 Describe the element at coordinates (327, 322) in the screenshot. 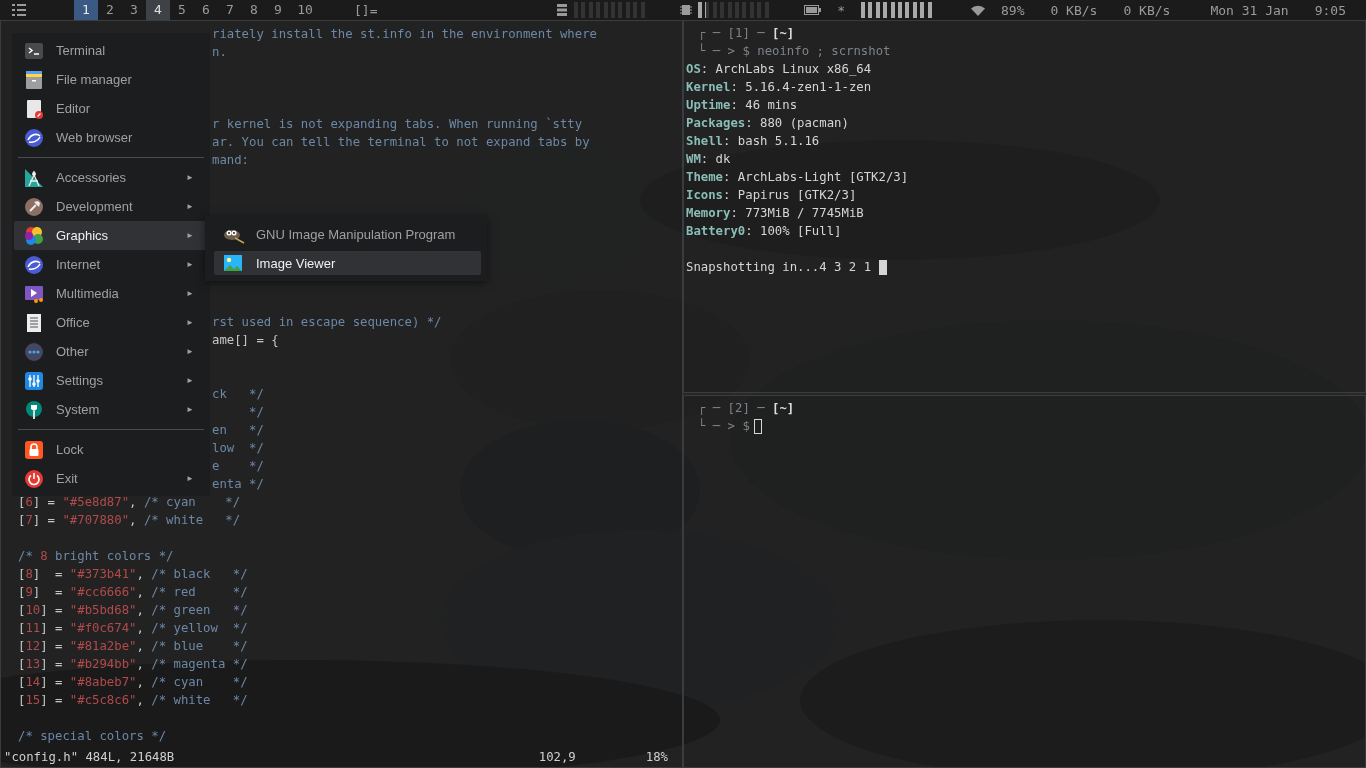

I see `code-line: rst used in escape sequence) */` at that location.